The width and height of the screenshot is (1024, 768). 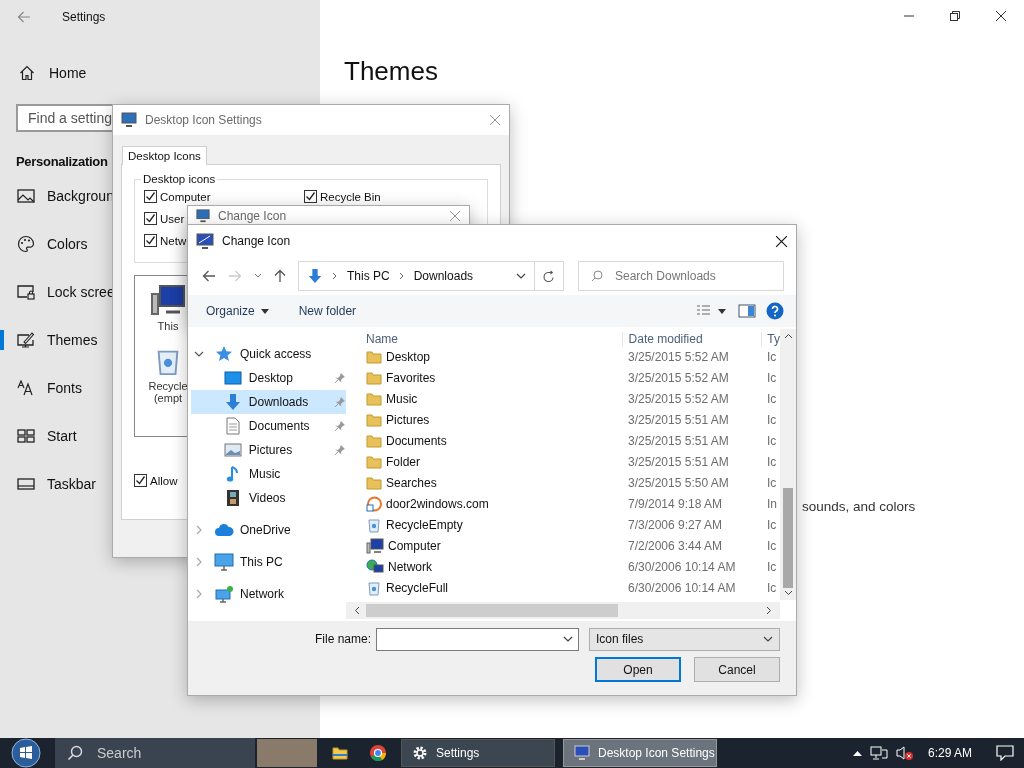 I want to click on file-name-cell: Desktop, so click(x=484, y=356).